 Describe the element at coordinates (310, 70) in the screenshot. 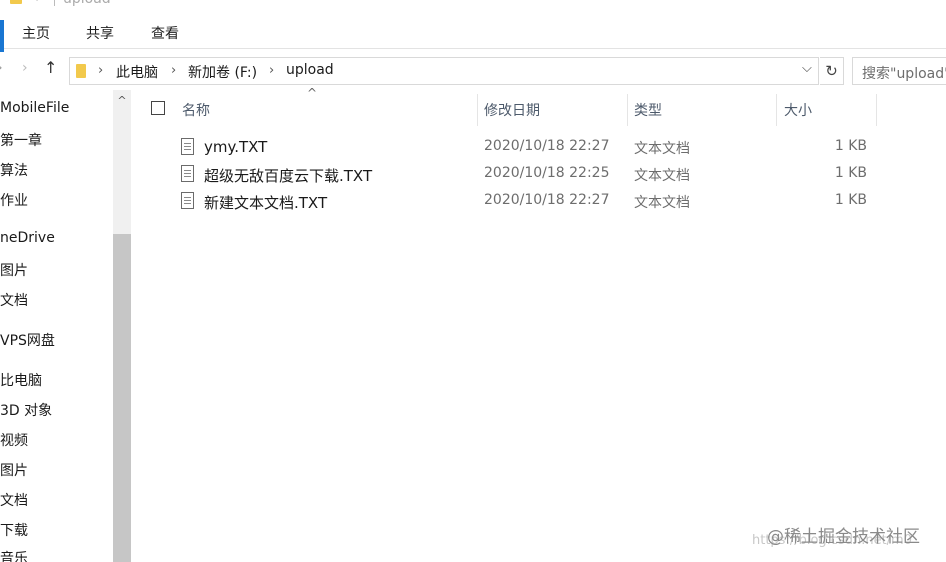

I see `breadcrumb-upload: upload` at that location.